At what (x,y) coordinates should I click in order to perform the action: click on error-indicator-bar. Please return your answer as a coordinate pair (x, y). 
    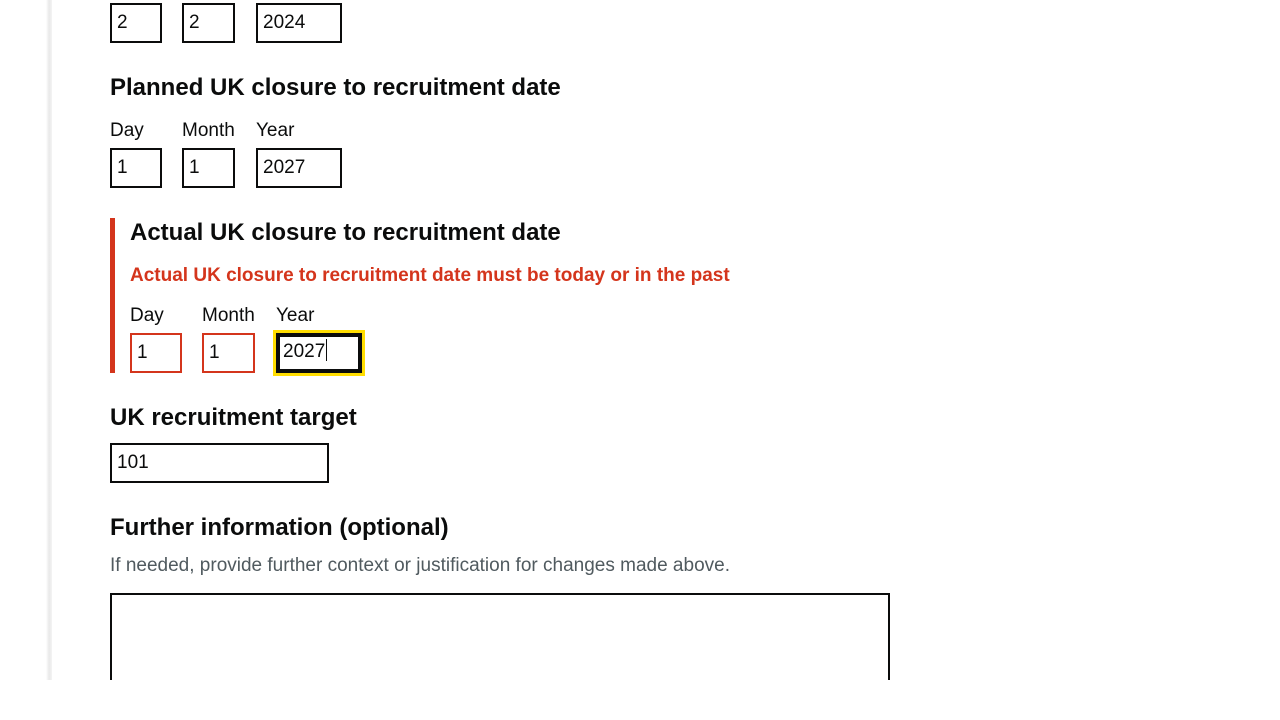
    Looking at the image, I should click on (112, 295).